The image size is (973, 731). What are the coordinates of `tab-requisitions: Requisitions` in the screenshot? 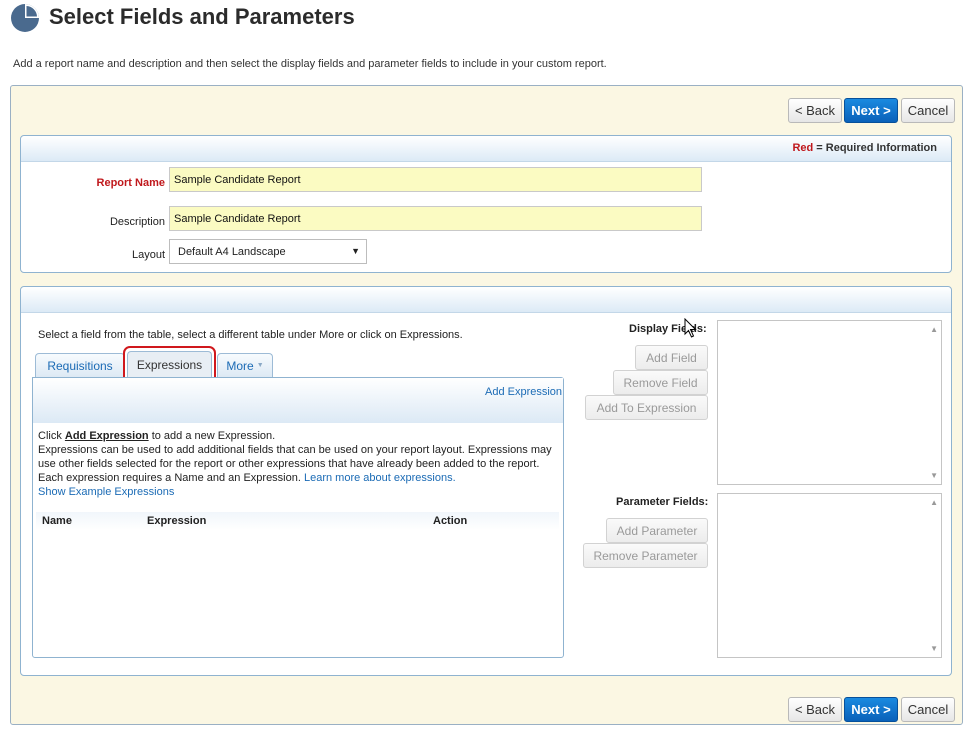 It's located at (80, 365).